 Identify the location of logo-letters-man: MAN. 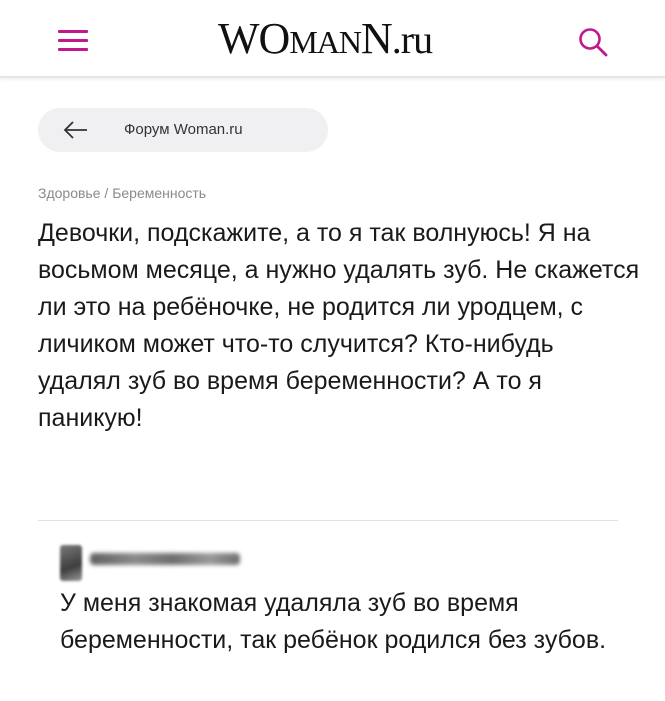
(325, 42).